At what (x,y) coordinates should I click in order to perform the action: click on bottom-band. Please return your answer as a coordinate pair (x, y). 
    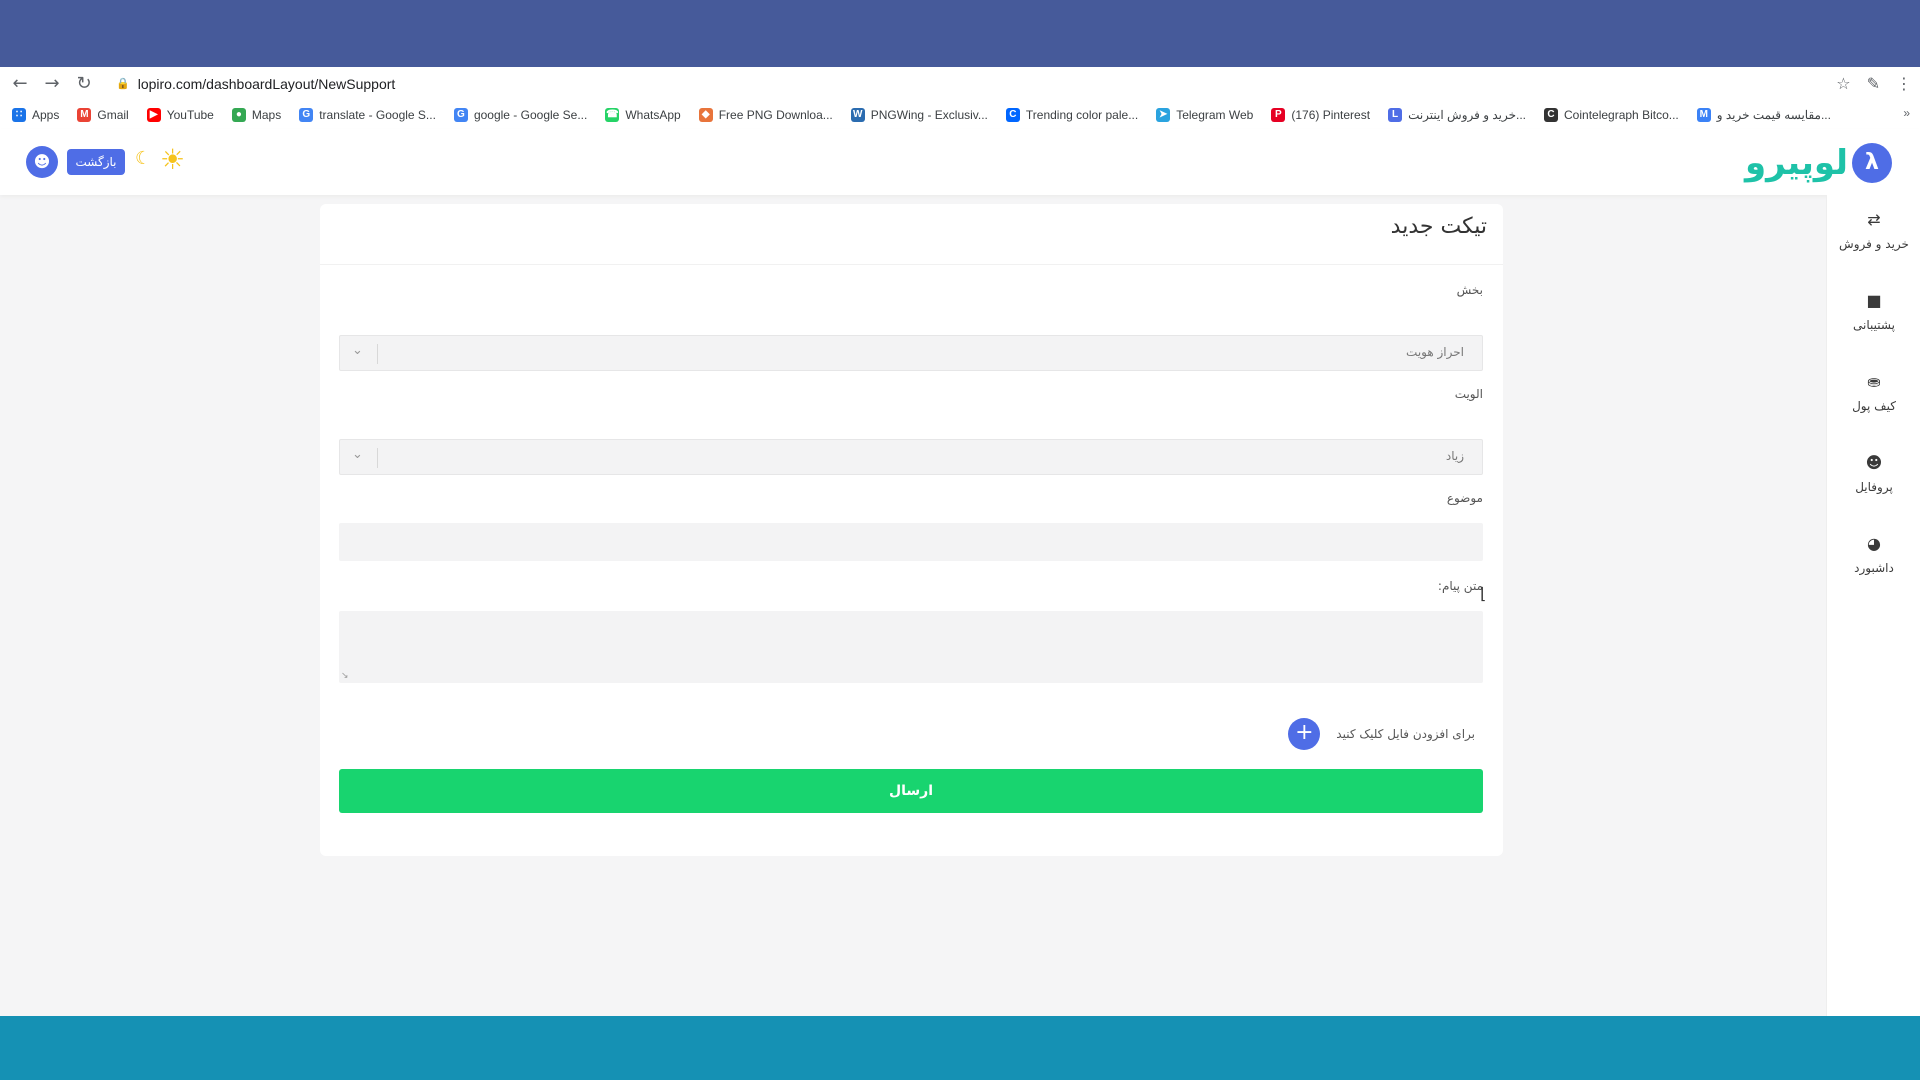
    Looking at the image, I should click on (960, 1048).